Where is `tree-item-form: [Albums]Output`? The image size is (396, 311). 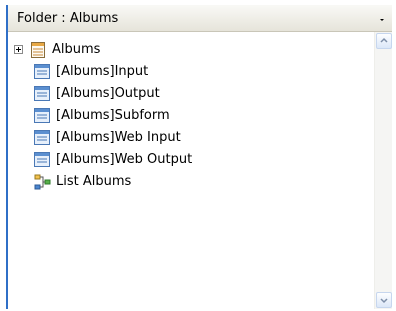 tree-item-form: [Albums]Output is located at coordinates (188, 94).